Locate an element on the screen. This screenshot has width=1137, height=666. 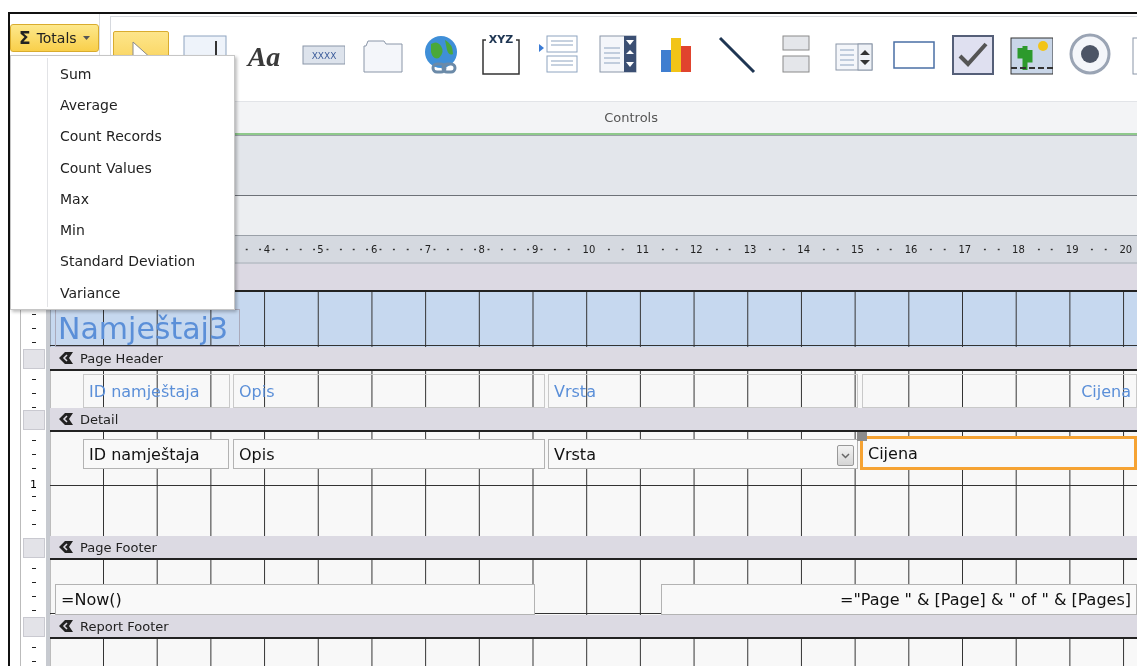
ruler-number: 5 is located at coordinates (320, 249).